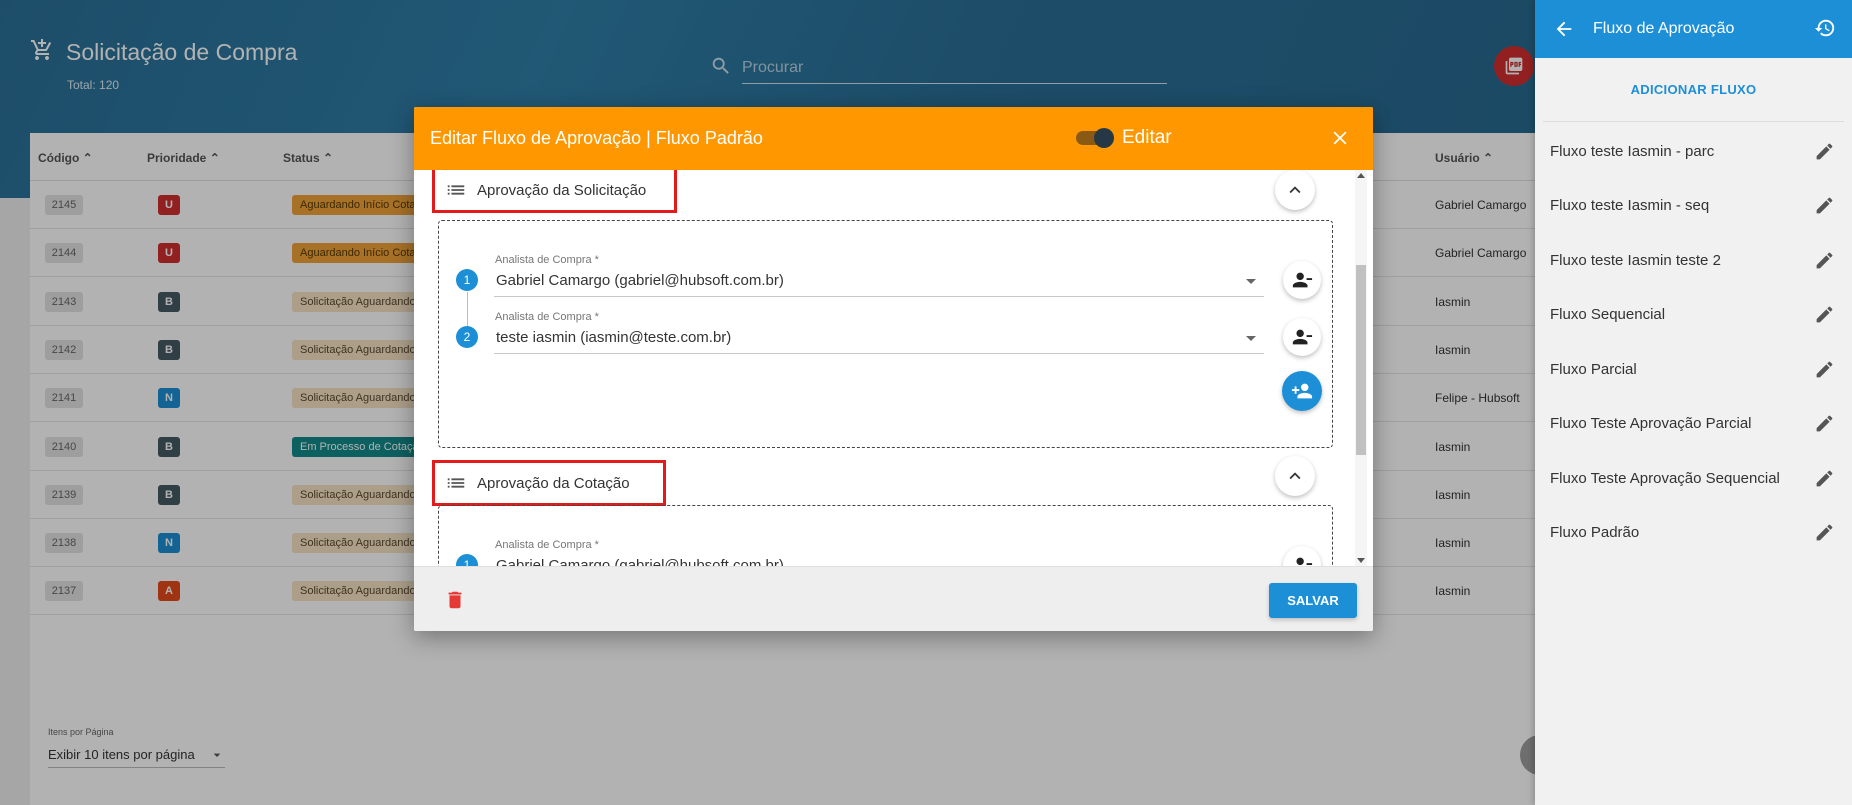  I want to click on history-icon, so click(1824, 28).